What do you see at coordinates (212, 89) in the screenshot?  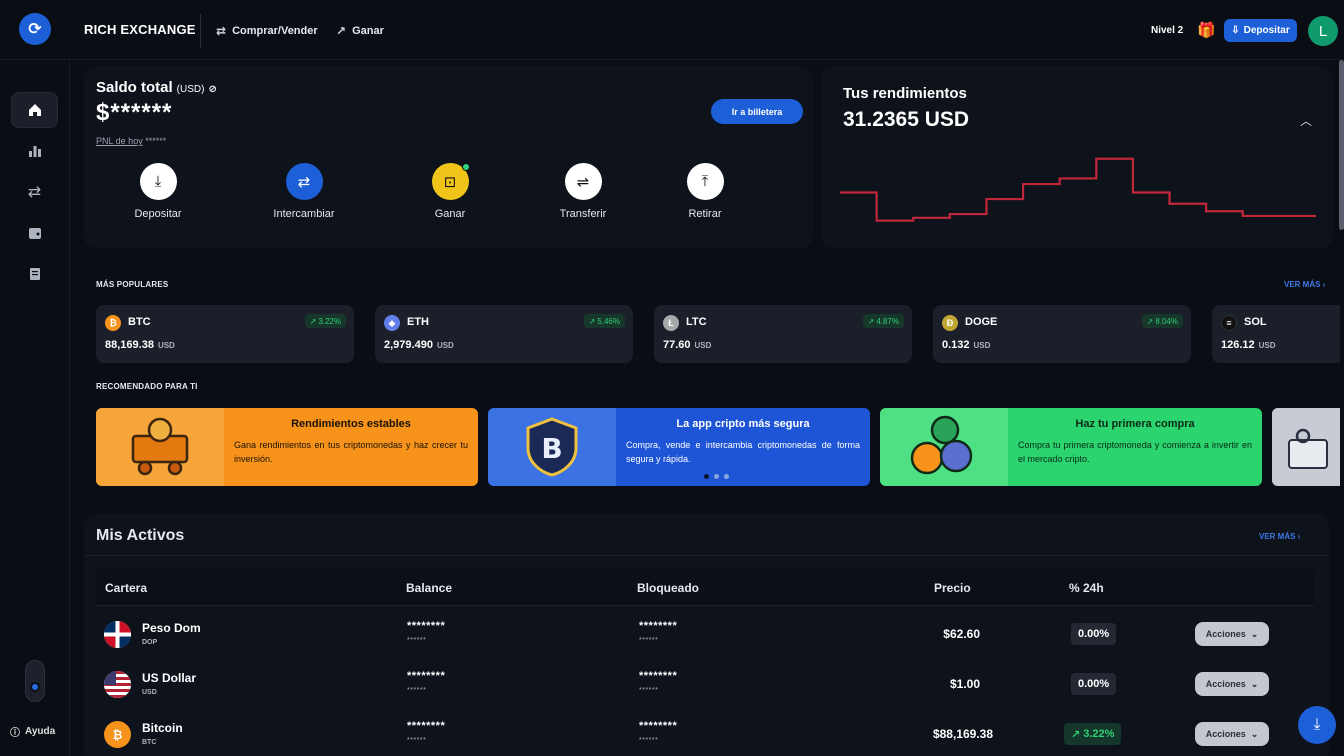 I see `eye-off-icon: ⊘` at bounding box center [212, 89].